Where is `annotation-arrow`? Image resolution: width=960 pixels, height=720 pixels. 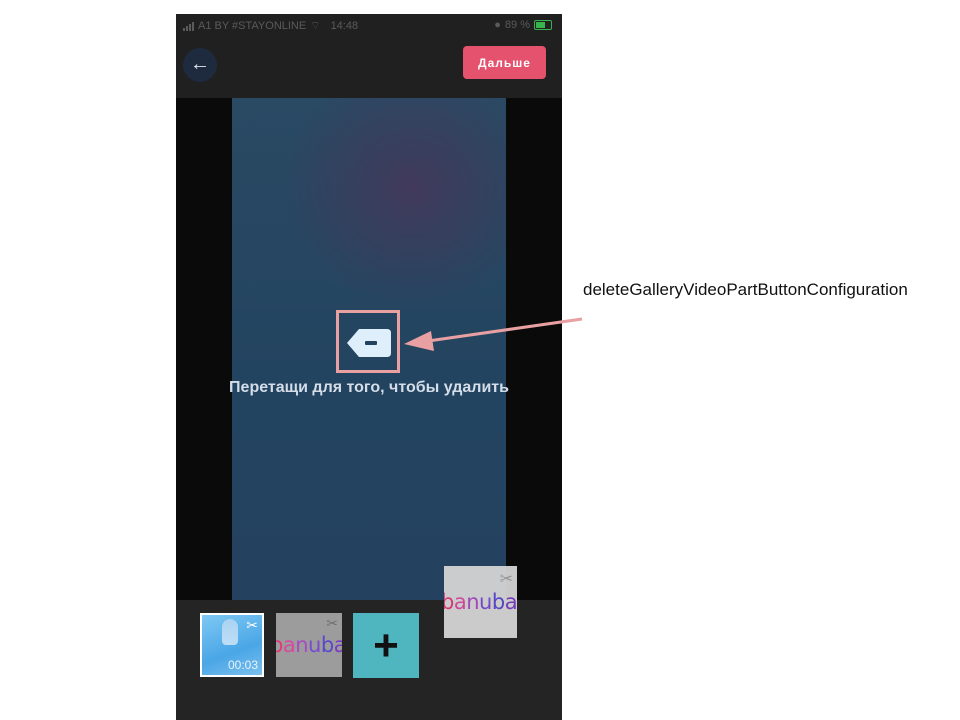 annotation-arrow is located at coordinates (493, 334).